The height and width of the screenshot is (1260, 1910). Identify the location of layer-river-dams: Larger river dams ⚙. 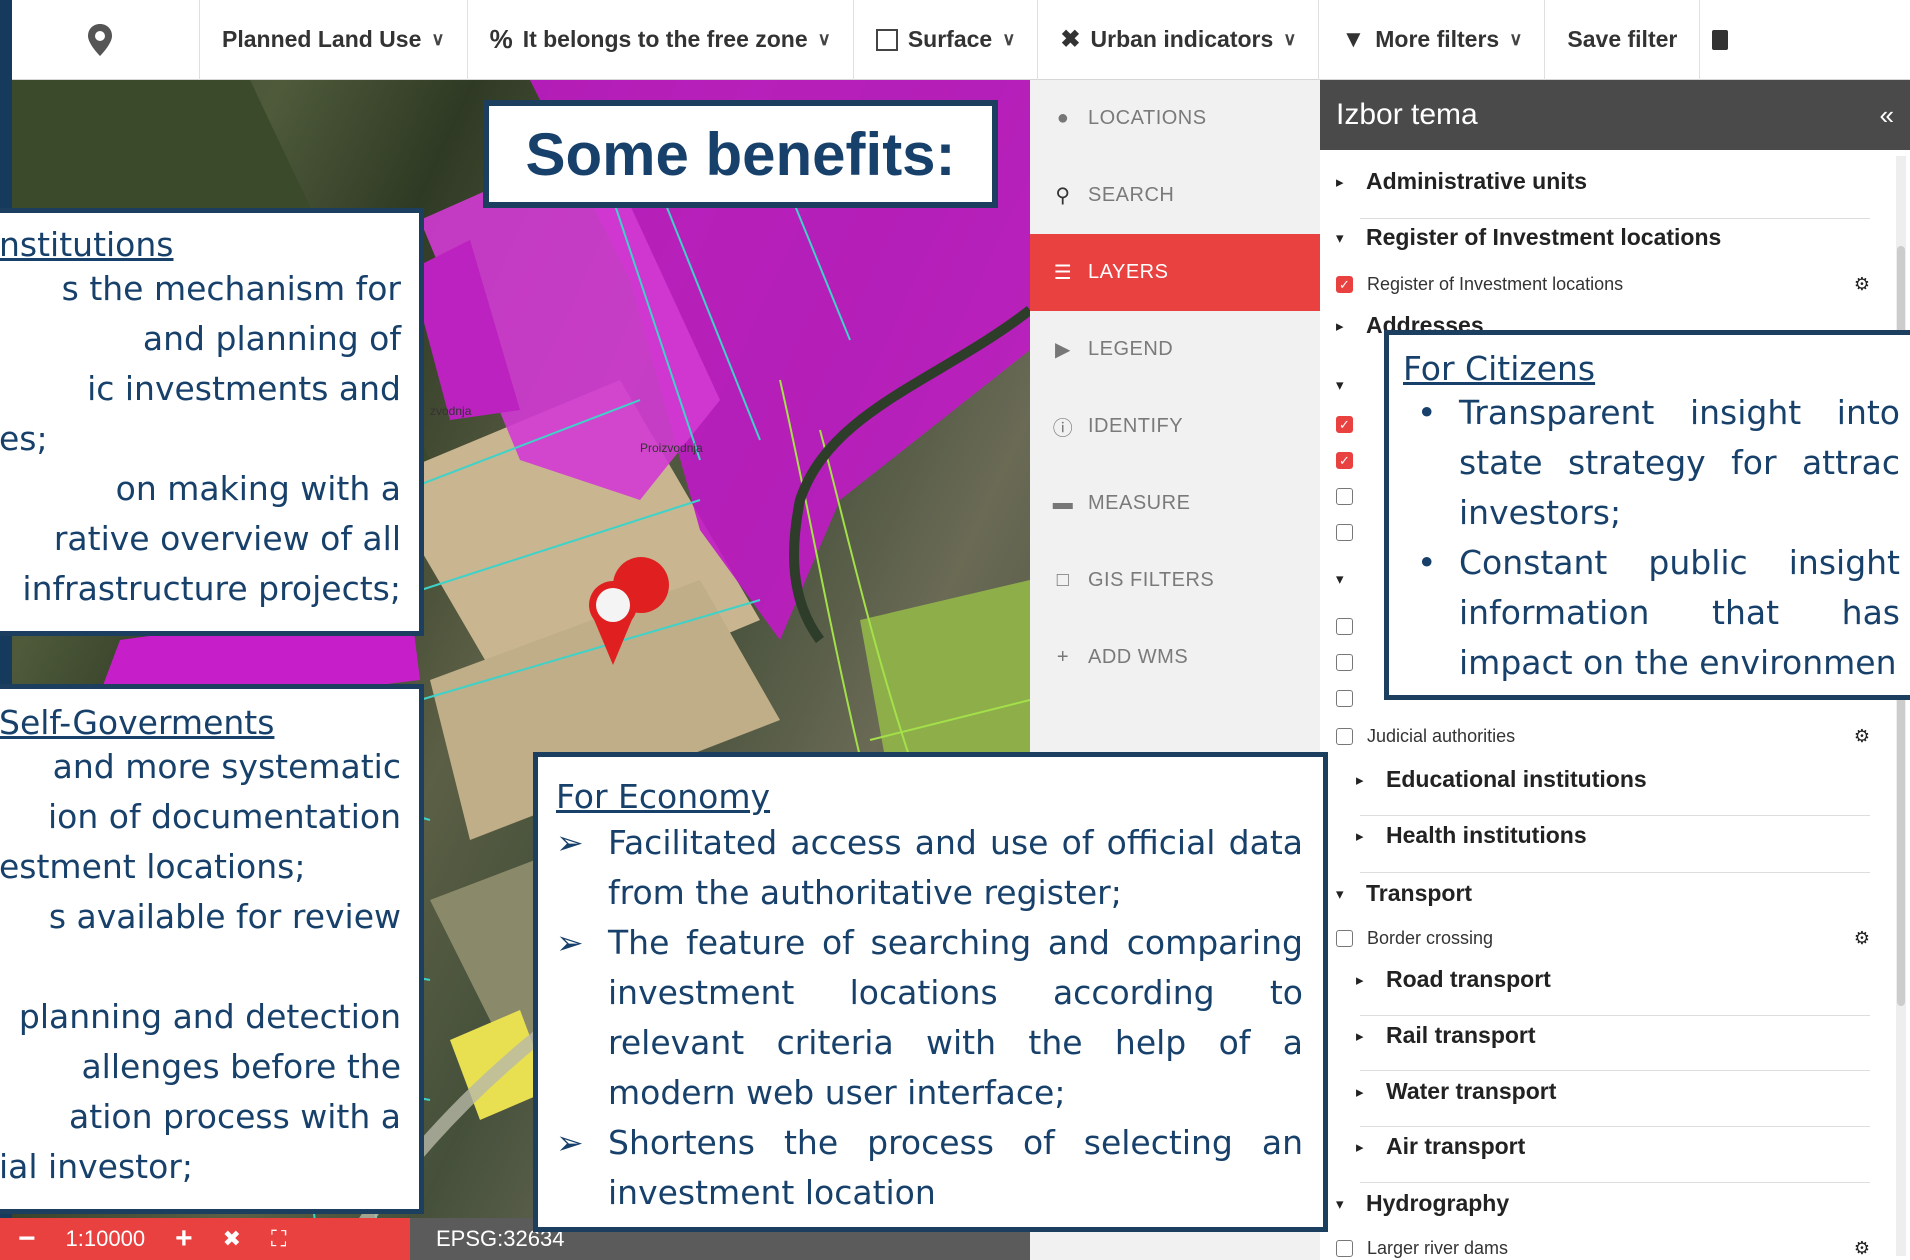
(1603, 1248).